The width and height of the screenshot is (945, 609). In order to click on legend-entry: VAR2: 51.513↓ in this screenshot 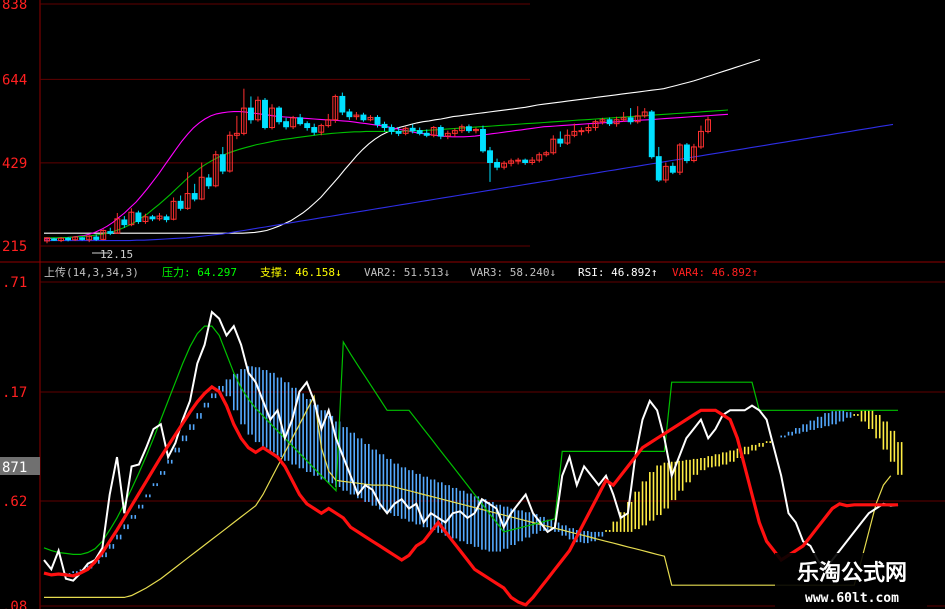, I will do `click(407, 272)`.